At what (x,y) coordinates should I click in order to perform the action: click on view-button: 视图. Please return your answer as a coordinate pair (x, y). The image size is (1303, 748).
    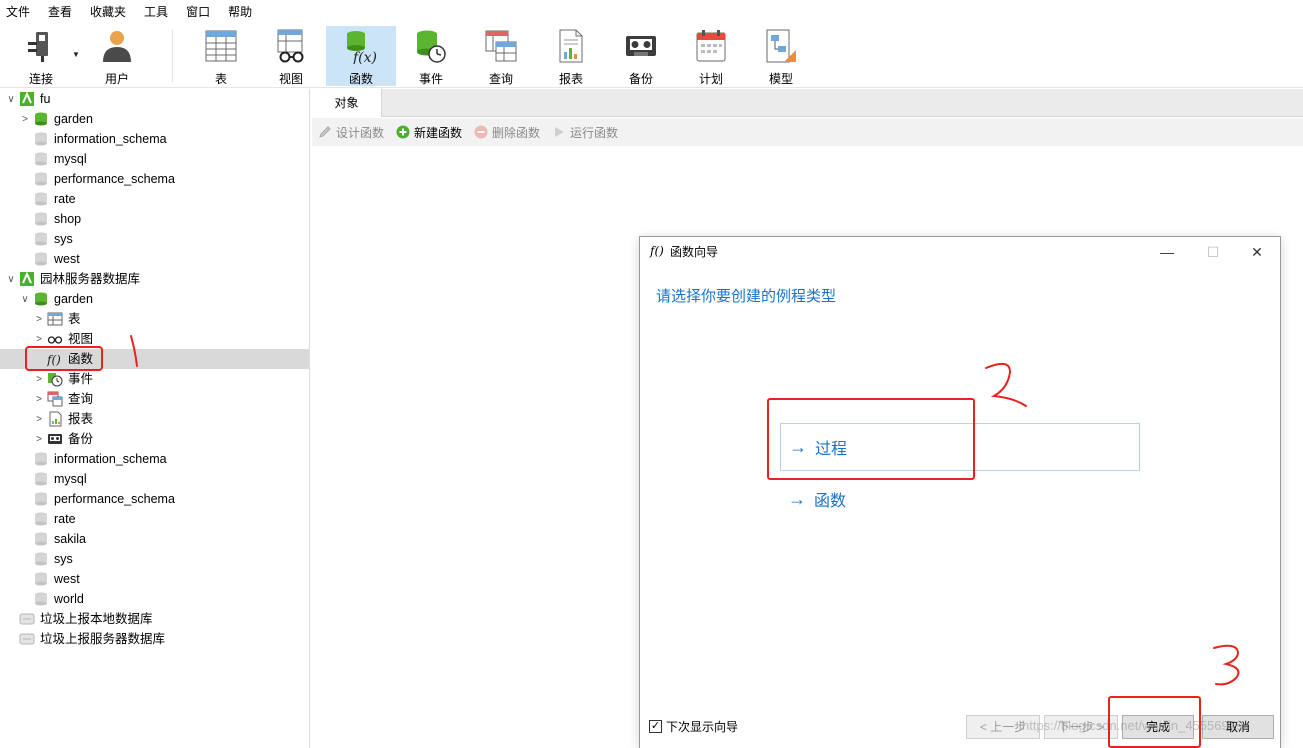
    Looking at the image, I should click on (291, 56).